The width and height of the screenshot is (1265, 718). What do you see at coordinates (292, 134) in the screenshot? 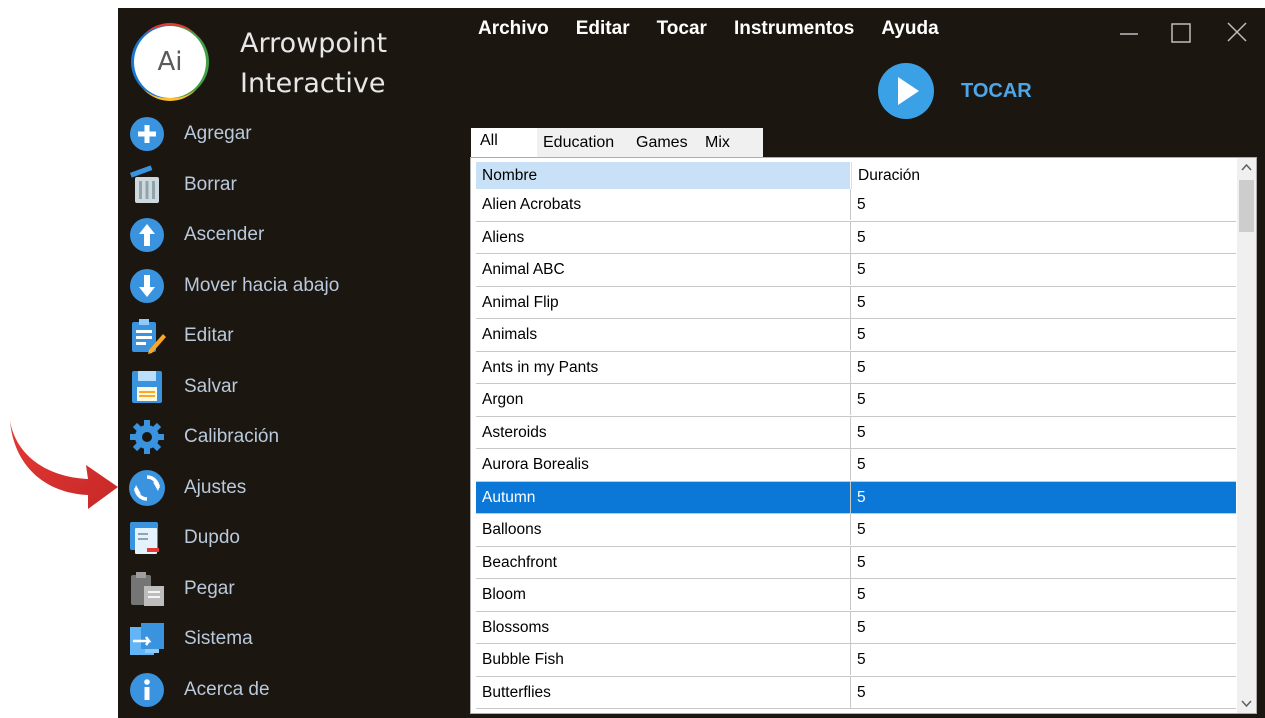
I see `sidebar-item-agregar: Agregar` at bounding box center [292, 134].